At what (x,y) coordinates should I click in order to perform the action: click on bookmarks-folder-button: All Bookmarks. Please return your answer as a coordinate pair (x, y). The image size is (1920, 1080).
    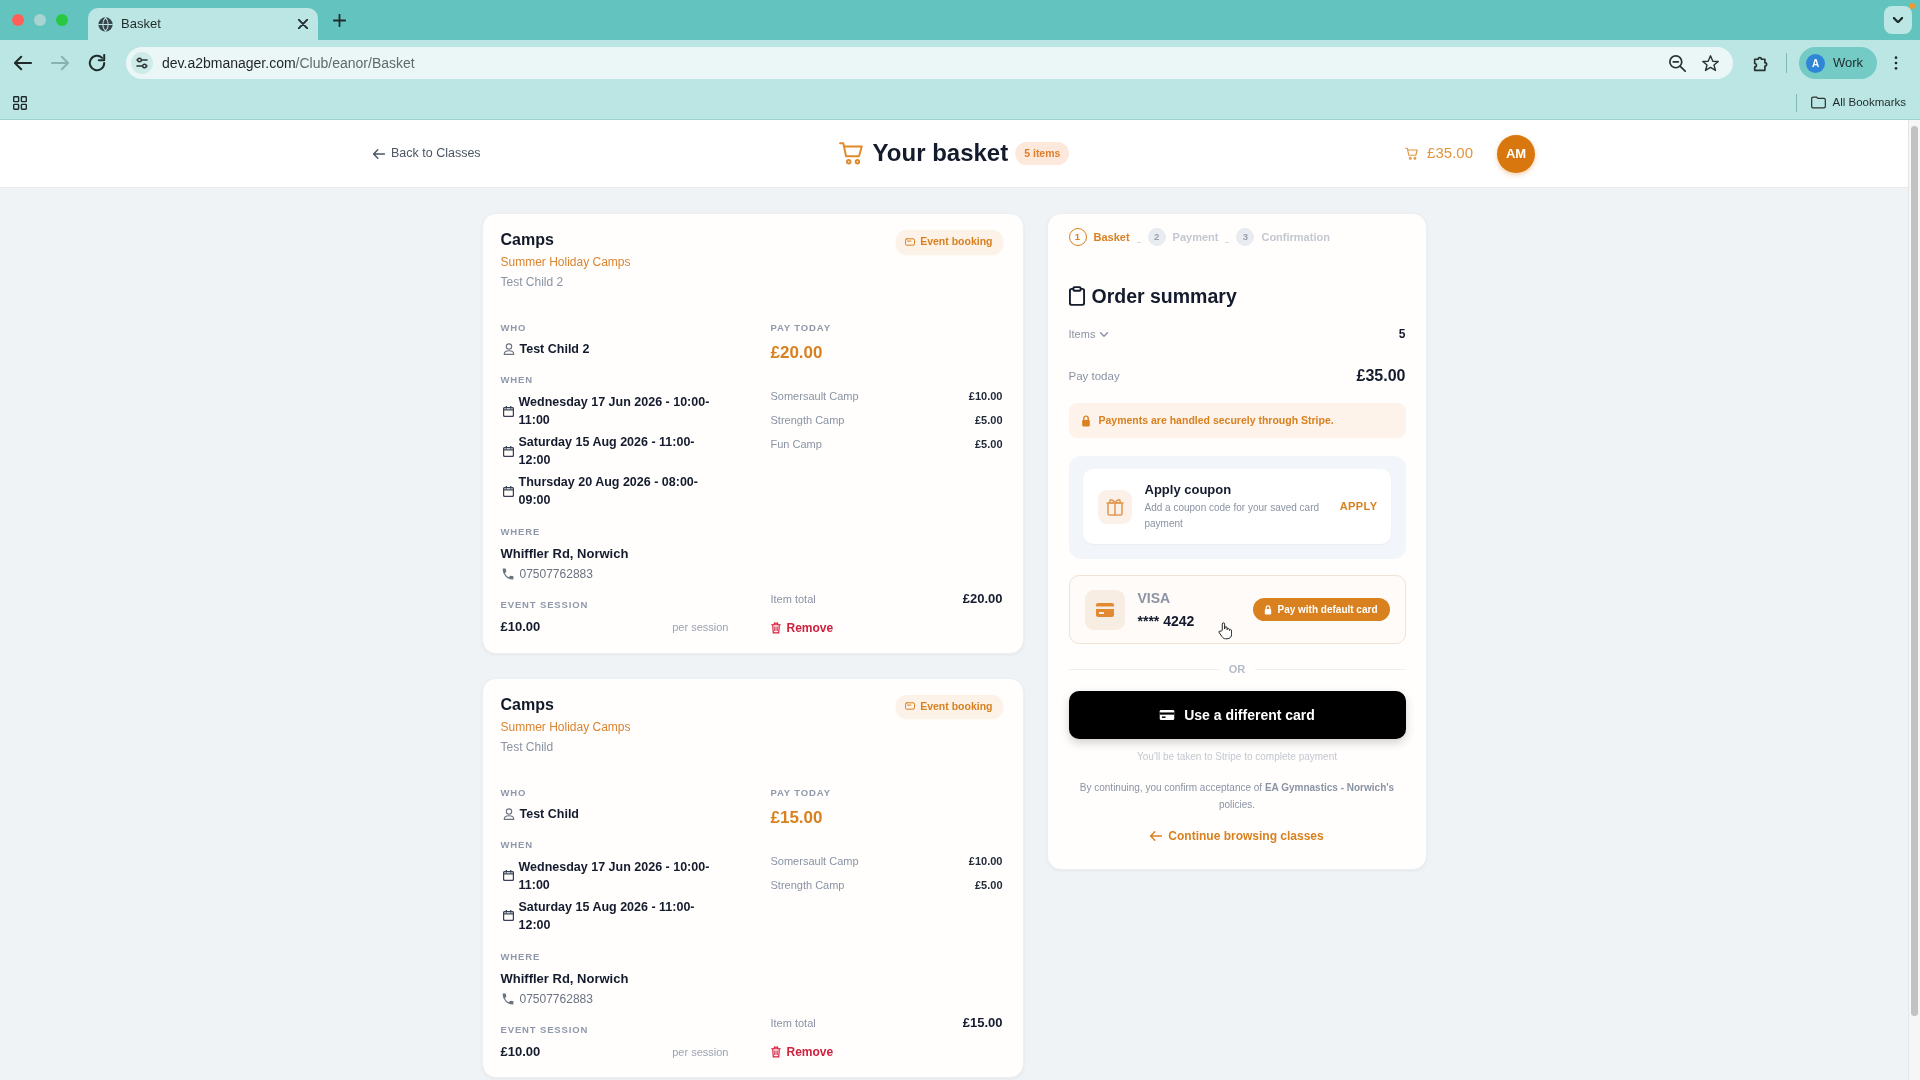
    Looking at the image, I should click on (1858, 102).